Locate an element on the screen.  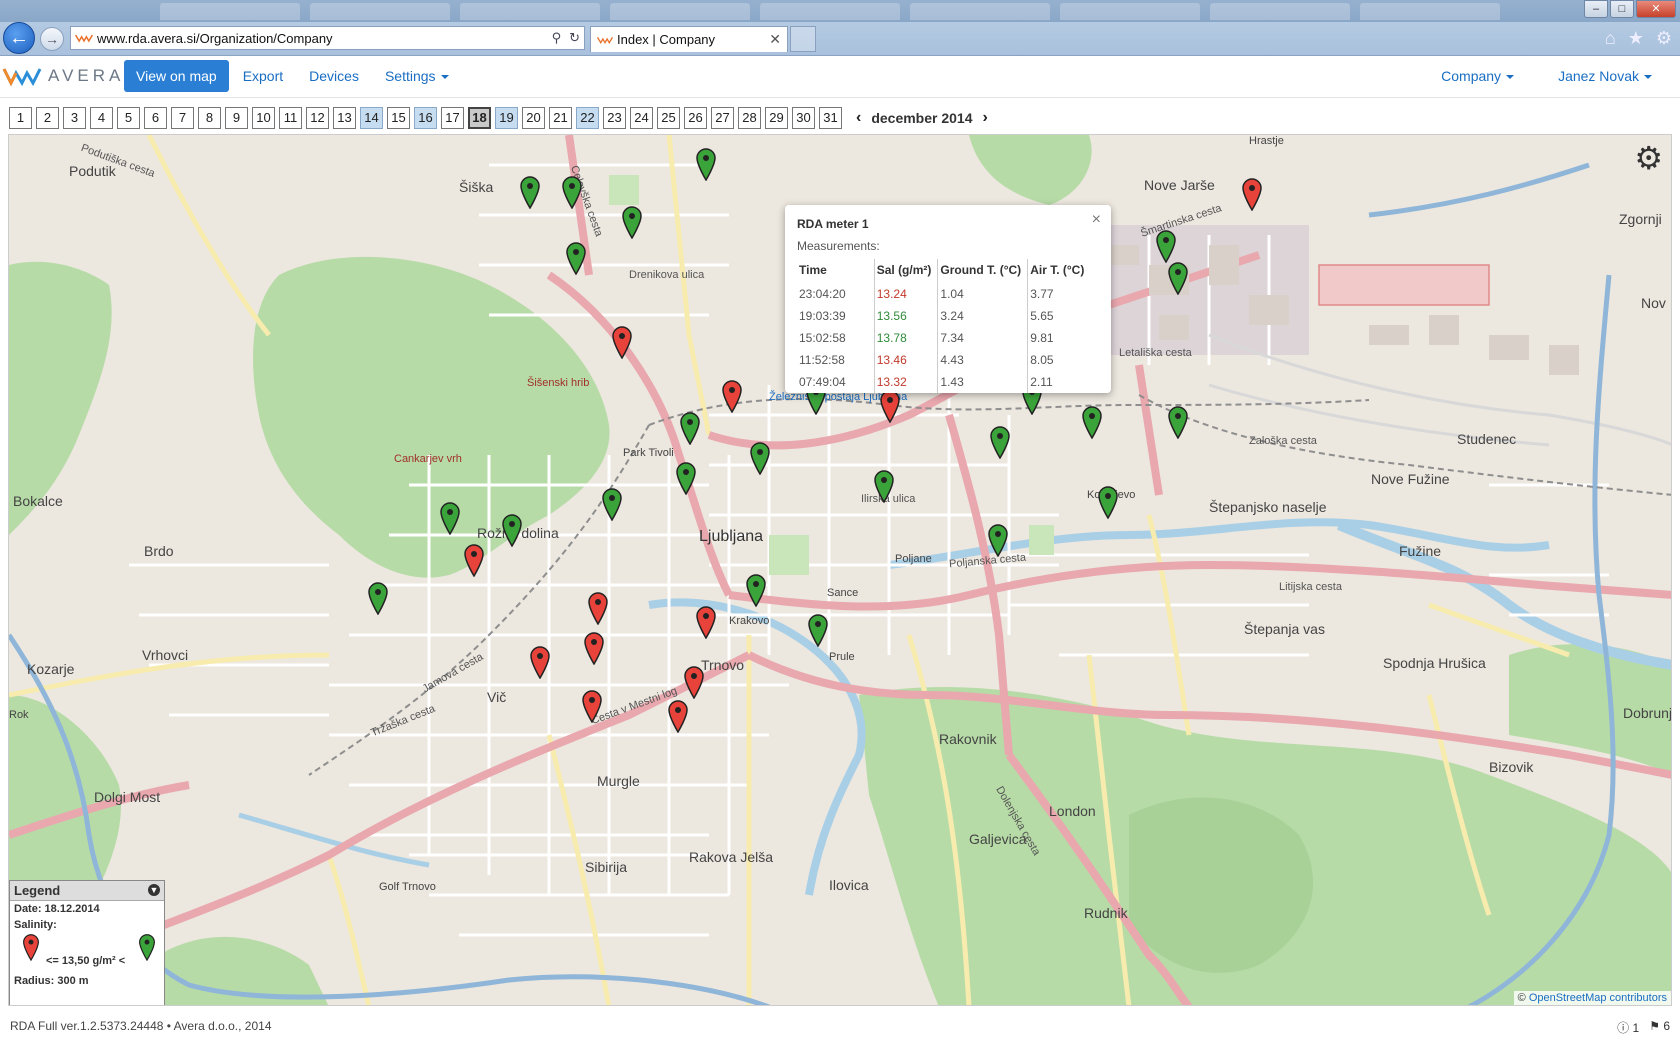
user-dropdown: Janez Novak is located at coordinates (1605, 76).